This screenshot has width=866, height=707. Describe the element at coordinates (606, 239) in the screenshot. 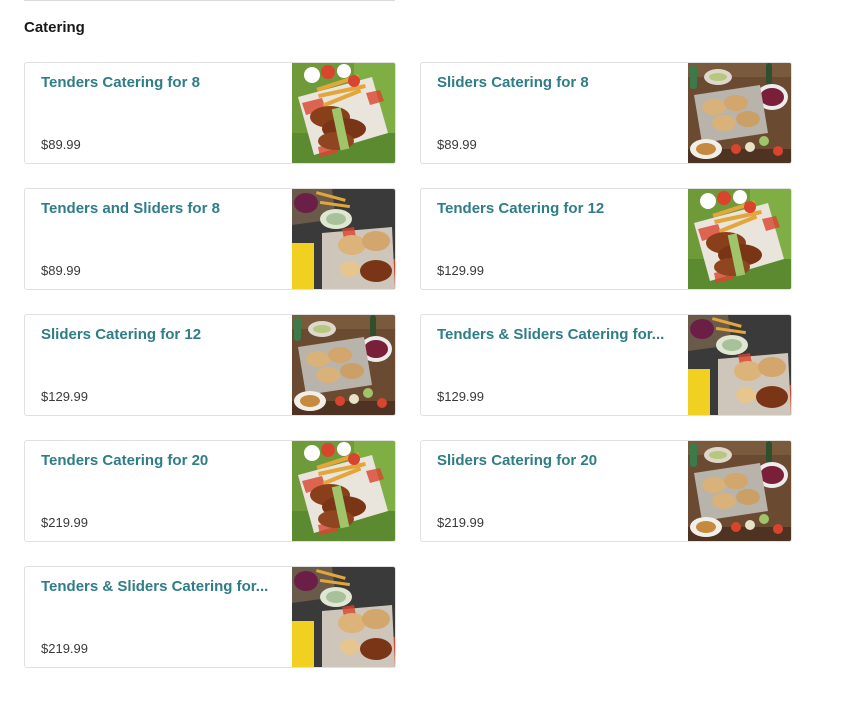

I see `menu-item-card: Tenders Catering for 12 $129.99` at that location.